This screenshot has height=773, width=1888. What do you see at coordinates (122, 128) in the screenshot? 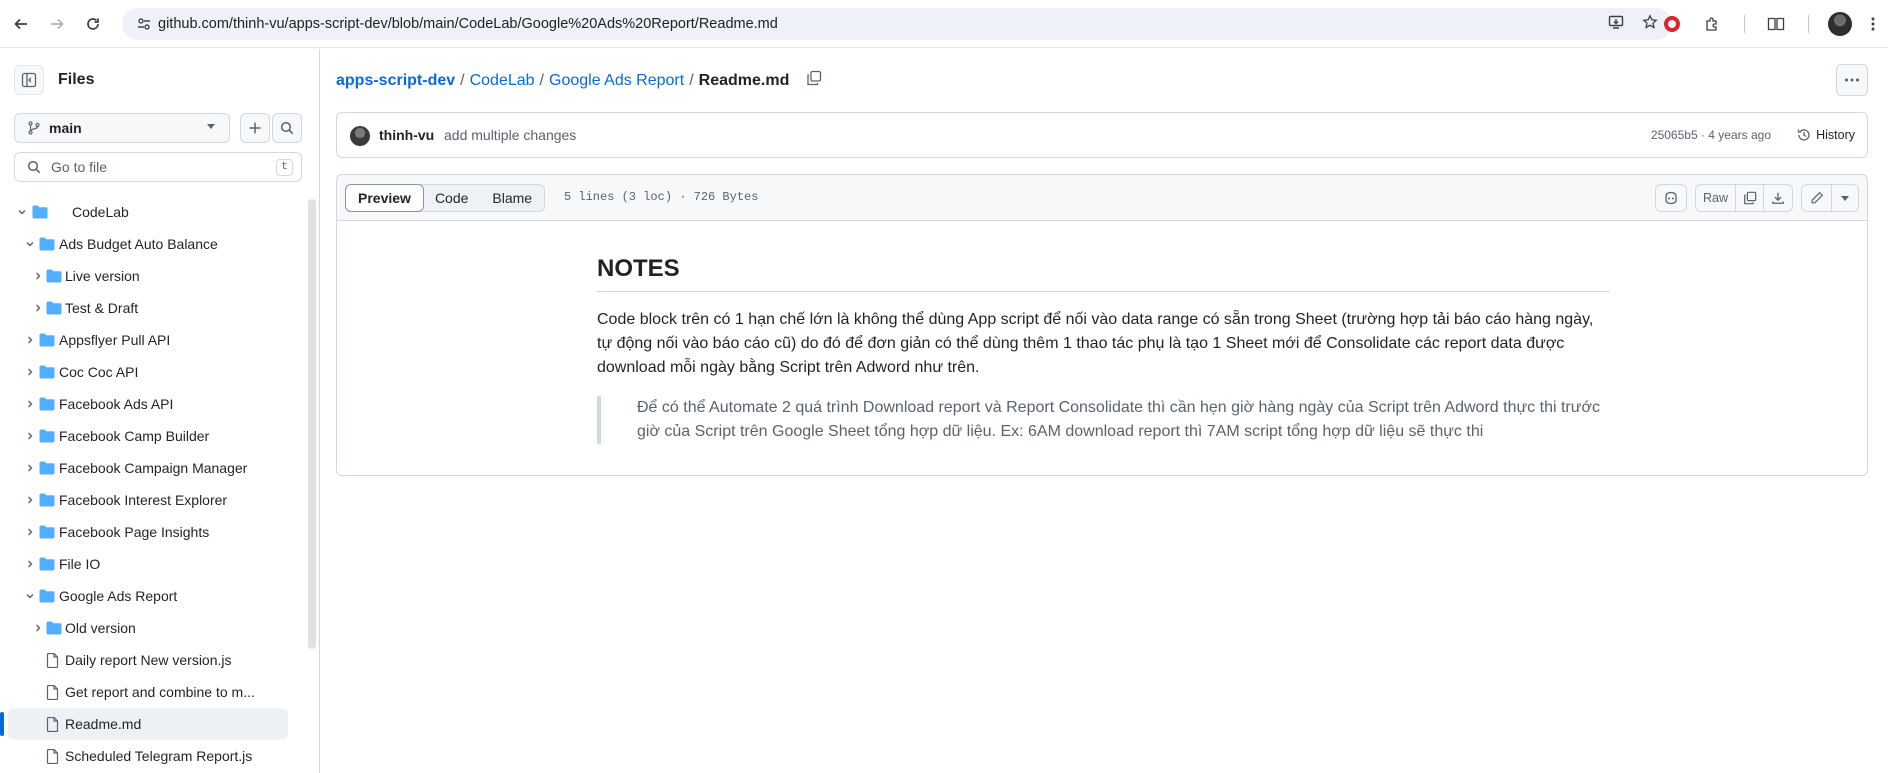
I see `branch-selector: main` at bounding box center [122, 128].